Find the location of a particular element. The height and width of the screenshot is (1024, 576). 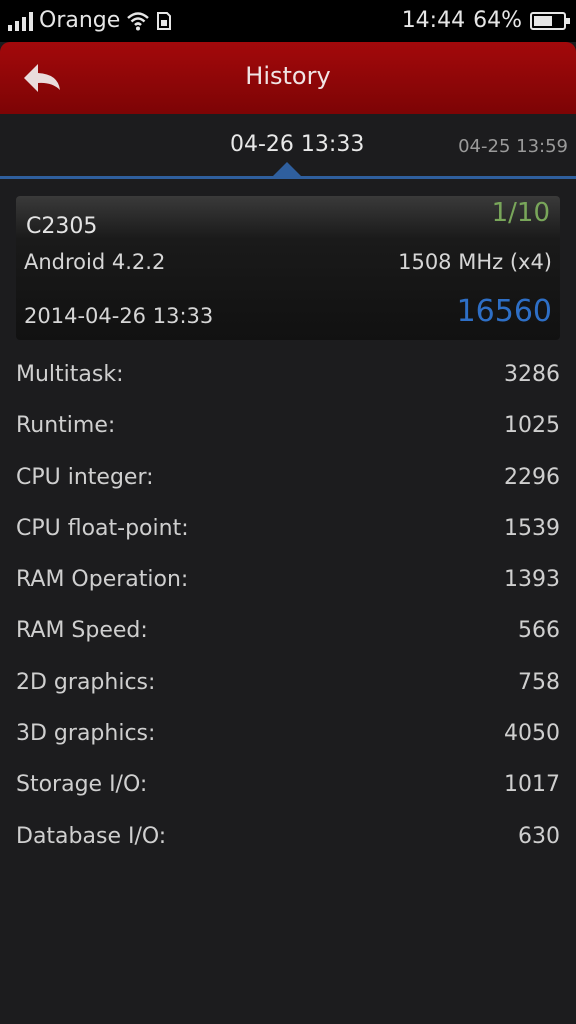

result-label: Database I/O: is located at coordinates (91, 836).